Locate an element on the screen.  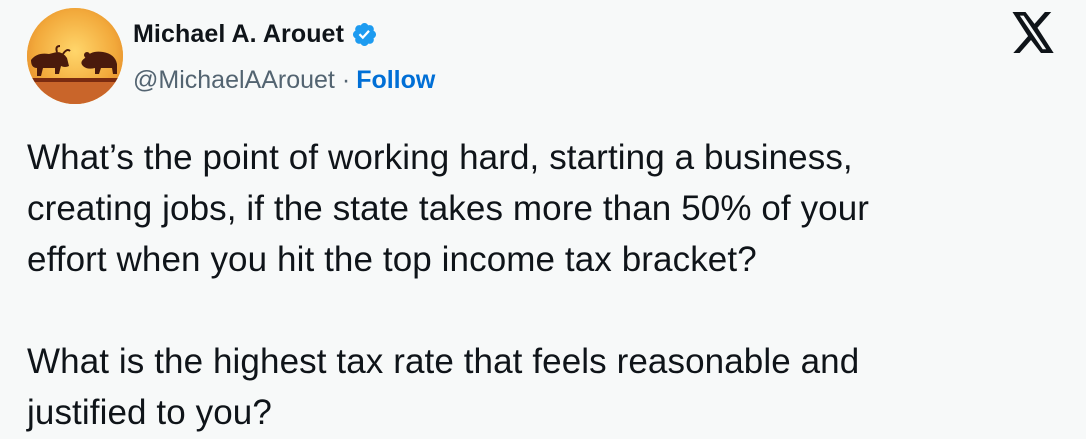
author-name-row: Michael A. Arouet is located at coordinates (255, 34).